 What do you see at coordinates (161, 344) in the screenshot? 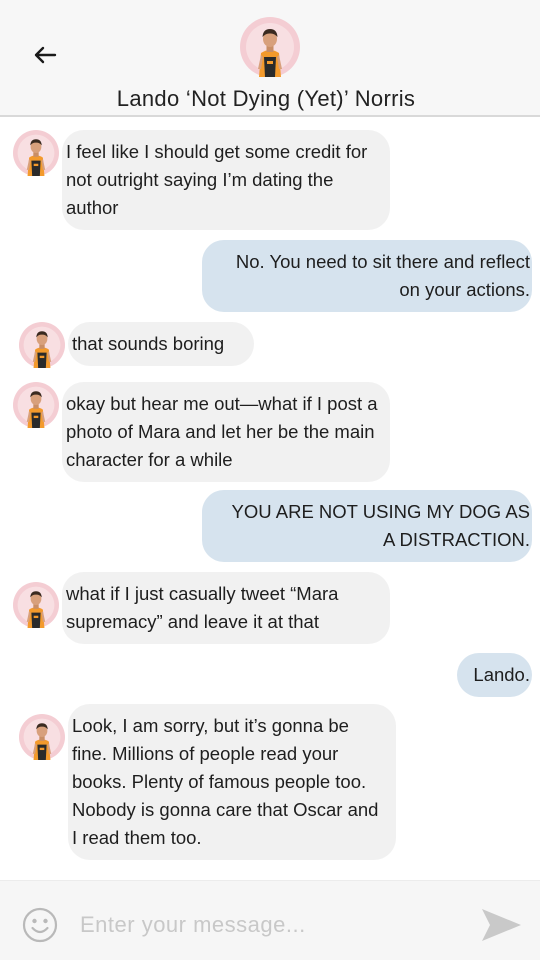
I see `message-incoming: that sounds boring` at bounding box center [161, 344].